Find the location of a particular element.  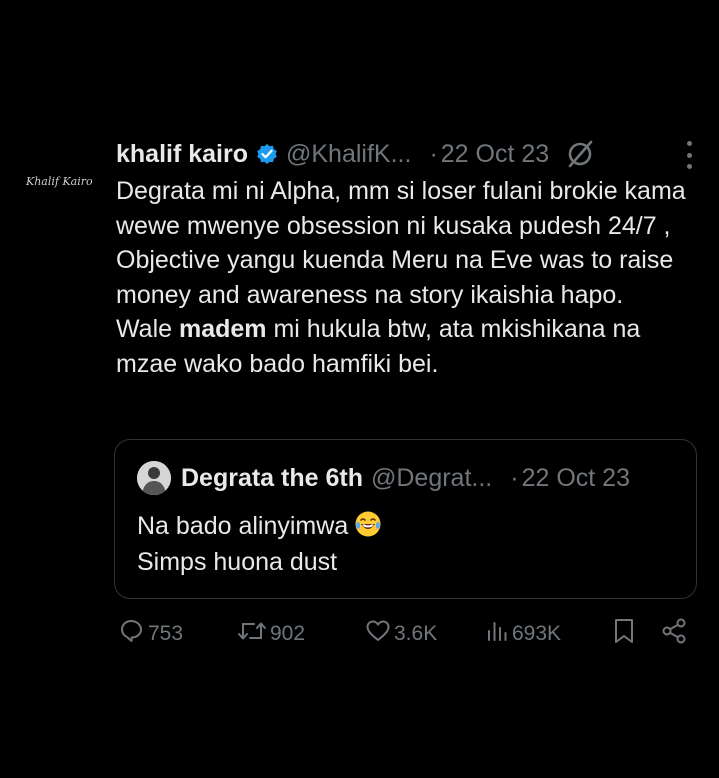

reply-button: 753 is located at coordinates (149, 634).